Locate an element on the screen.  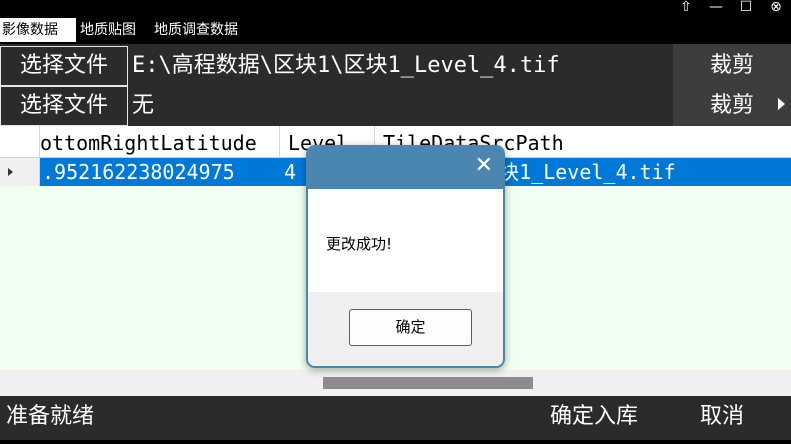
shirt-icon: ⇧ is located at coordinates (686, 8).